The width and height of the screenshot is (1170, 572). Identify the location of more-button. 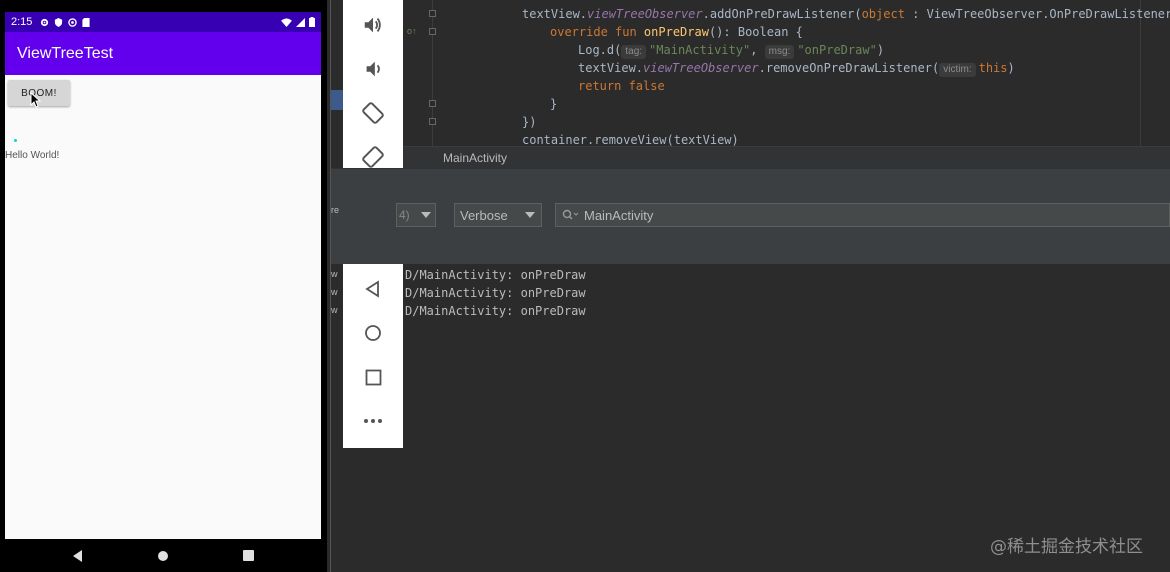
(373, 421).